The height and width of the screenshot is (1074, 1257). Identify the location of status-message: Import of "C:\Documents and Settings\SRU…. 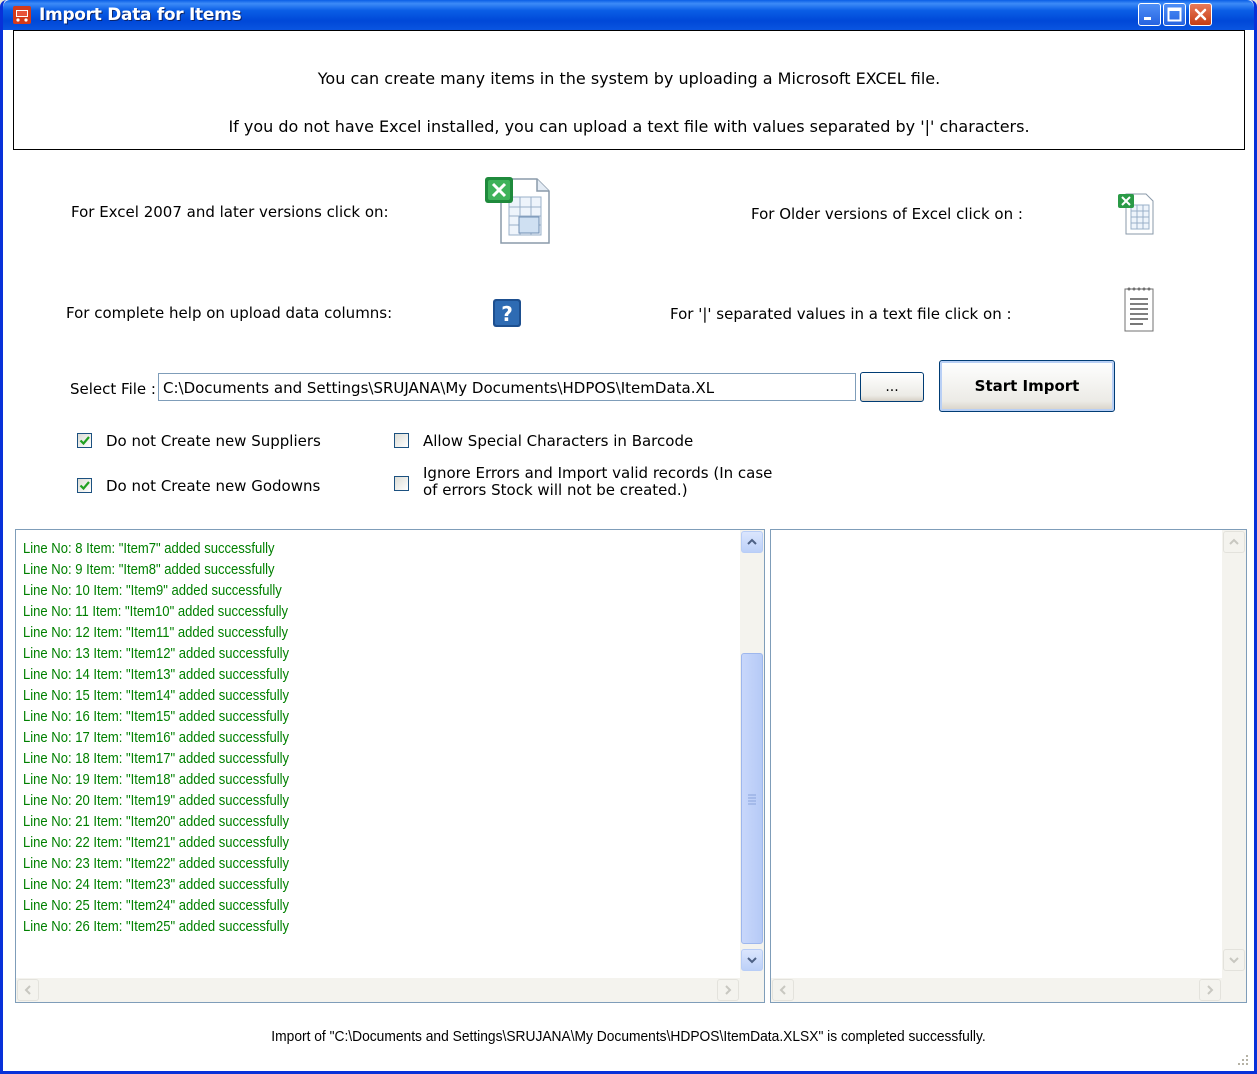
(628, 1036).